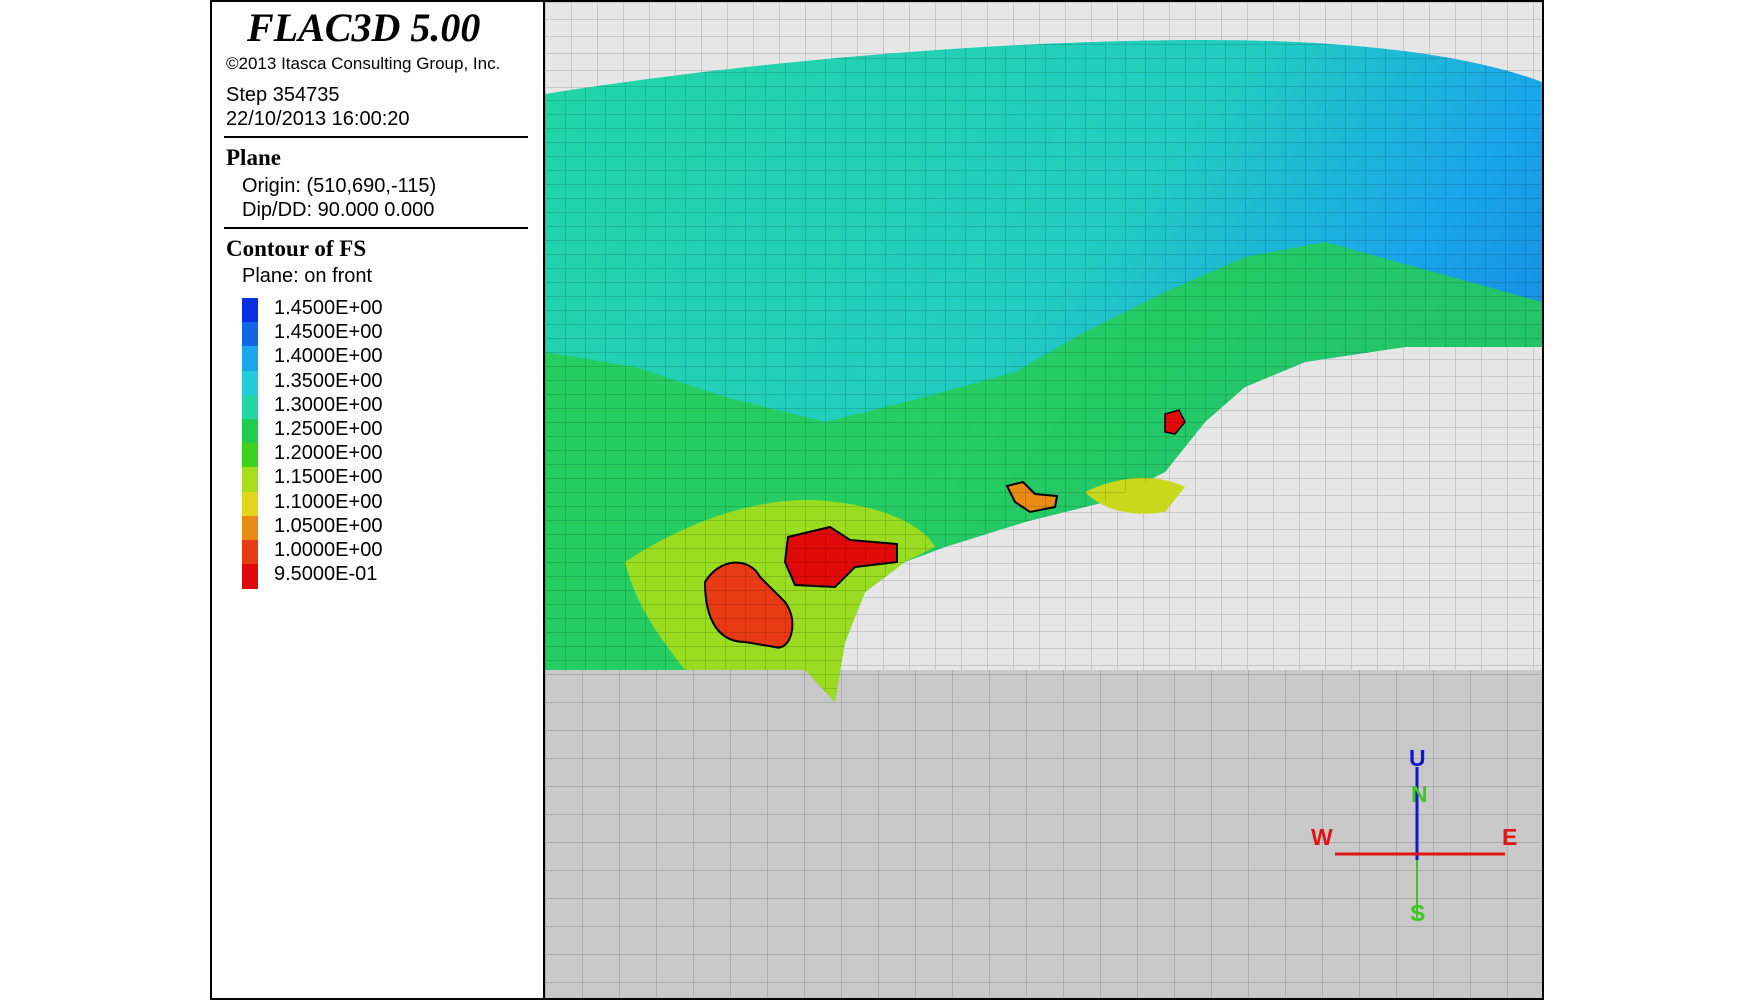 Image resolution: width=1750 pixels, height=1000 pixels. Describe the element at coordinates (296, 248) in the screenshot. I see `contour-section-title: Contour of FS` at that location.